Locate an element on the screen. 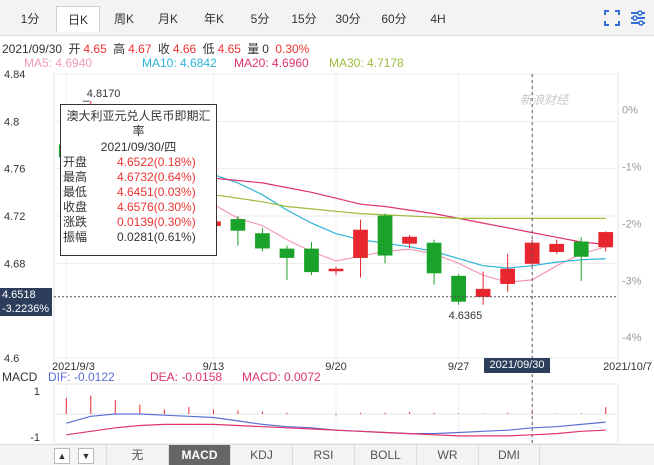 The width and height of the screenshot is (654, 465). scroll-down-button: ▼ is located at coordinates (86, 456).